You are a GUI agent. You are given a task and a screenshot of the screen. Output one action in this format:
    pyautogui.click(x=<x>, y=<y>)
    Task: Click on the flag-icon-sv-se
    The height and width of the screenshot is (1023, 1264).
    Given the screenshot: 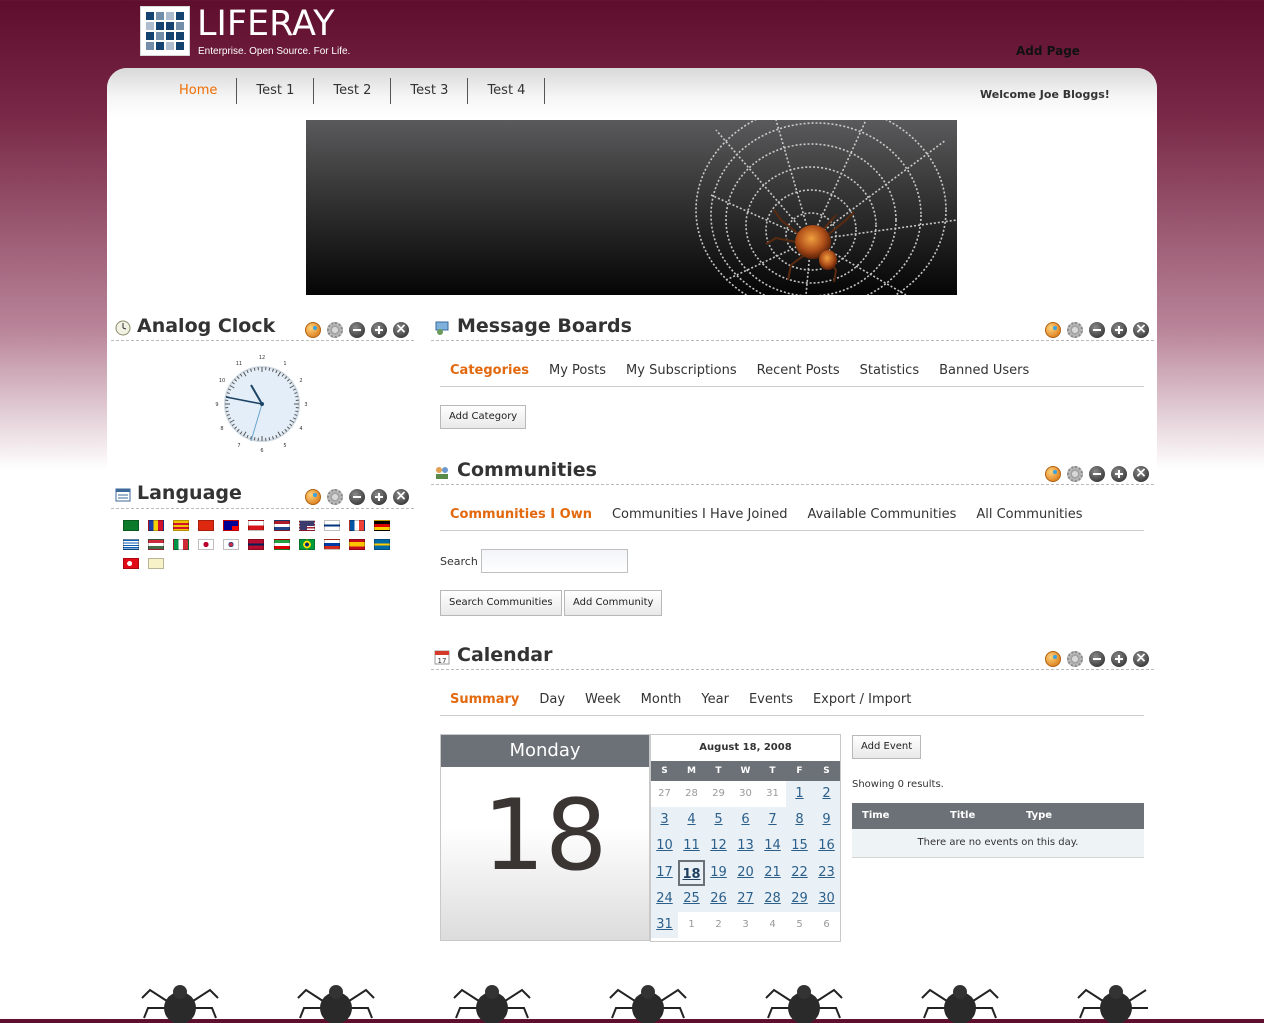 What is the action you would take?
    pyautogui.click(x=382, y=544)
    